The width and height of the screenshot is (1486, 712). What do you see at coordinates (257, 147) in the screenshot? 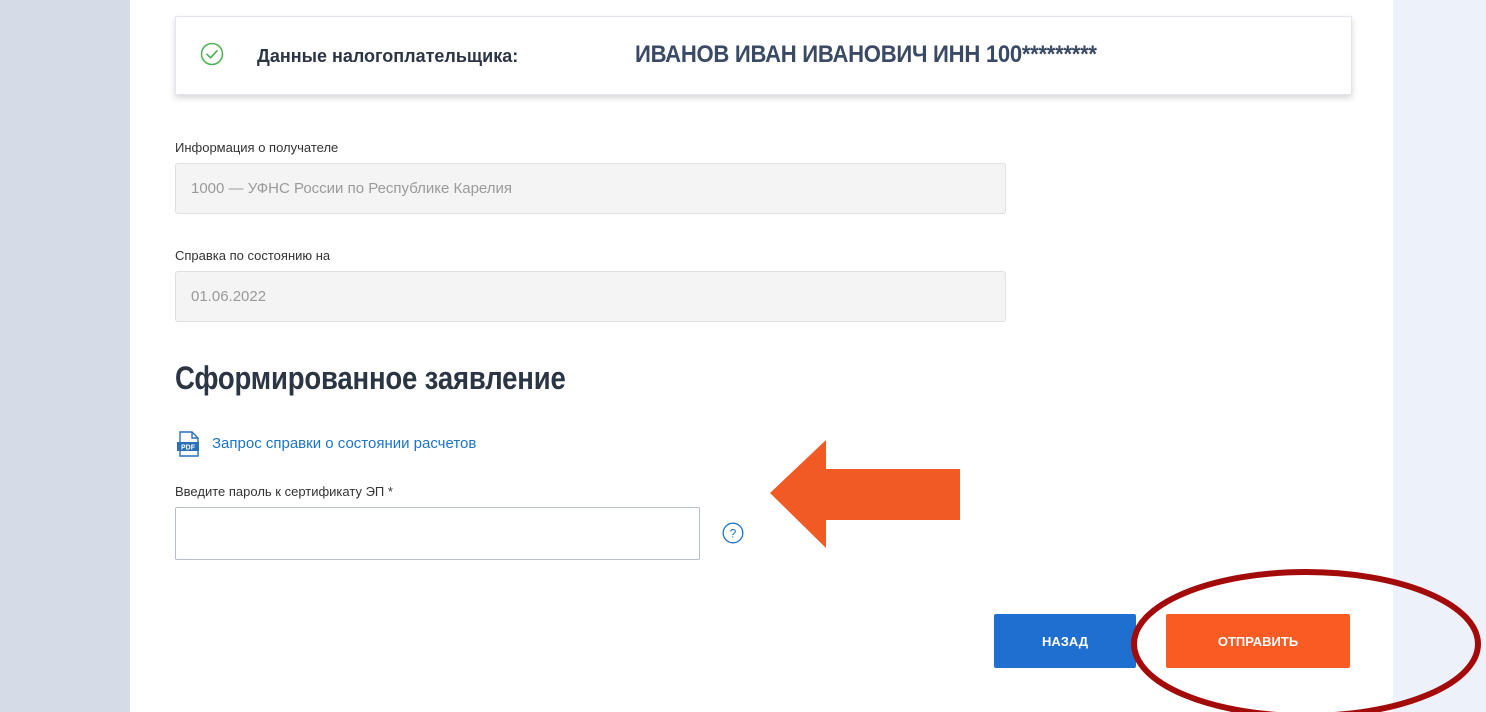
I see `recipient-label: Информация о получателе` at bounding box center [257, 147].